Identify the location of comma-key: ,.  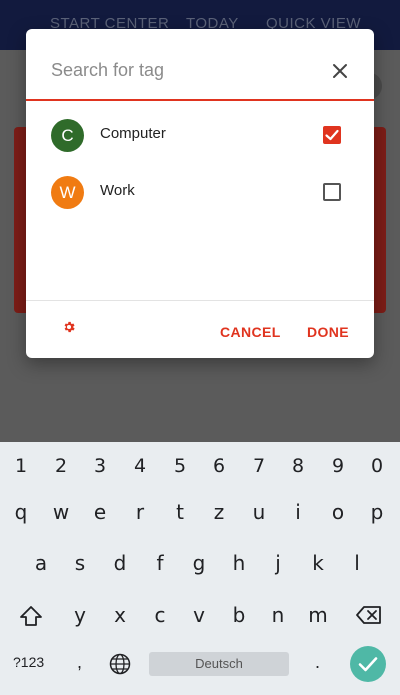
(79, 662).